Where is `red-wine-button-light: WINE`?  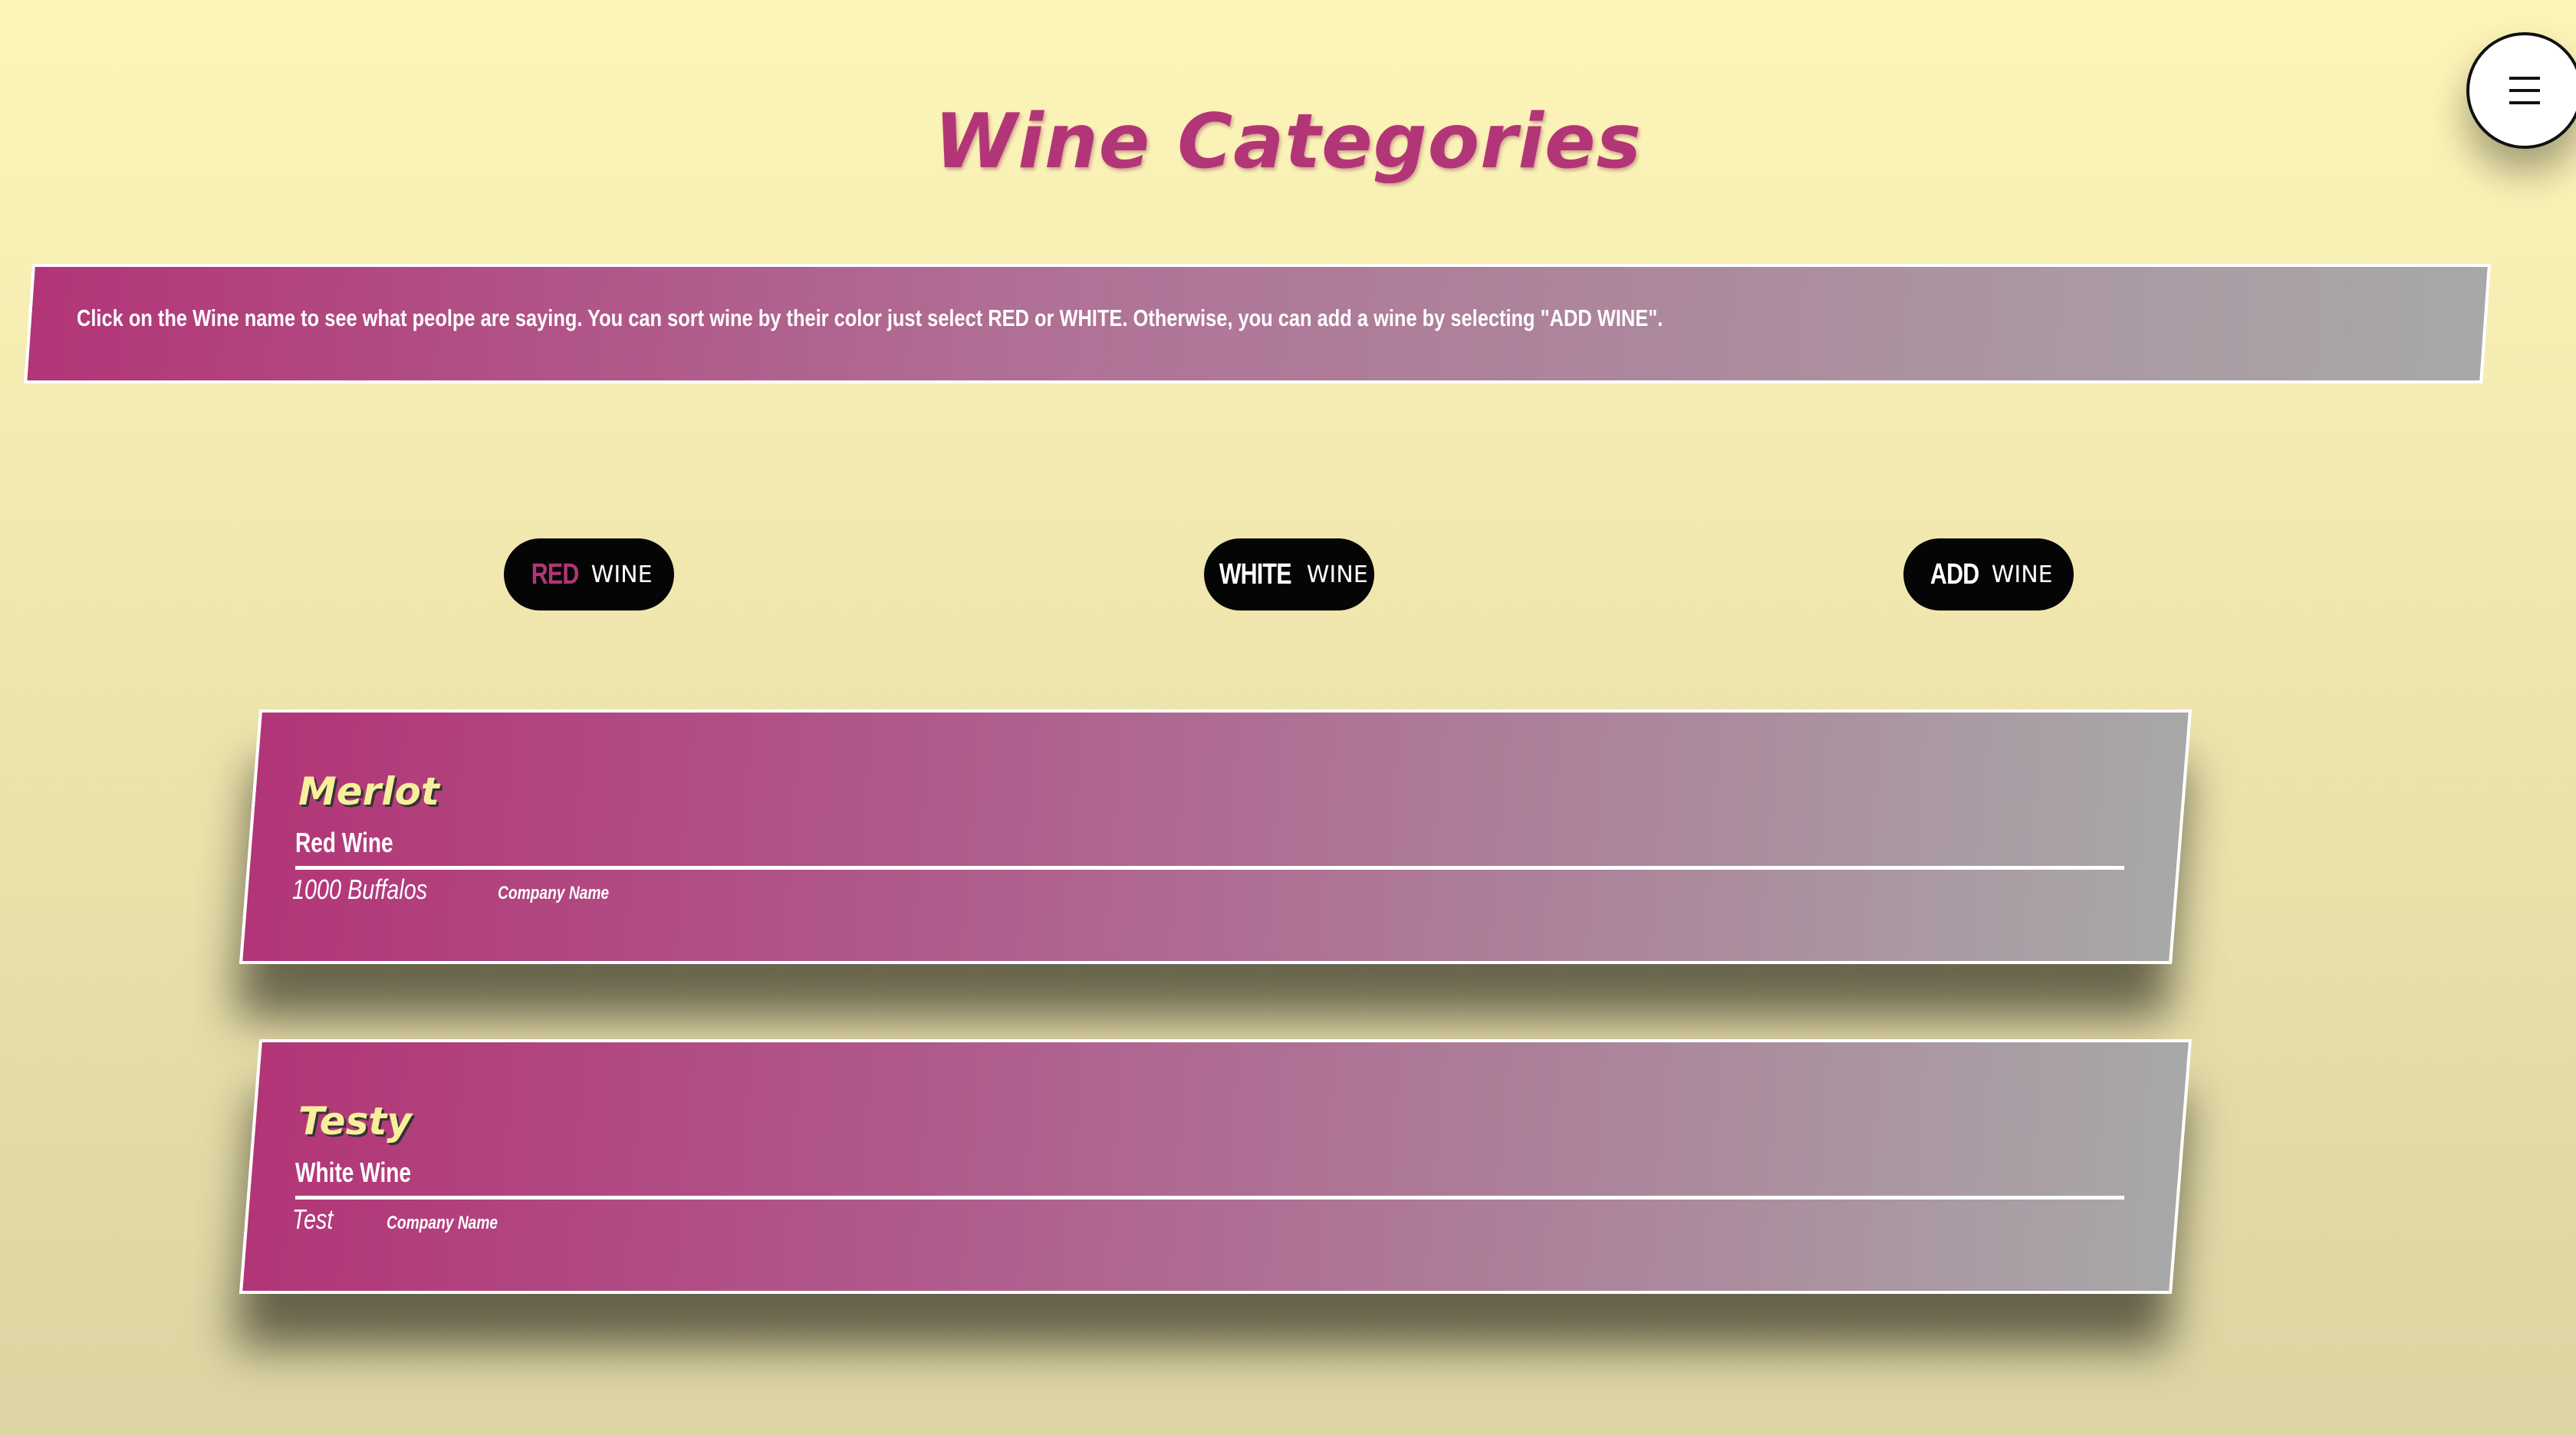 red-wine-button-light: WINE is located at coordinates (622, 574).